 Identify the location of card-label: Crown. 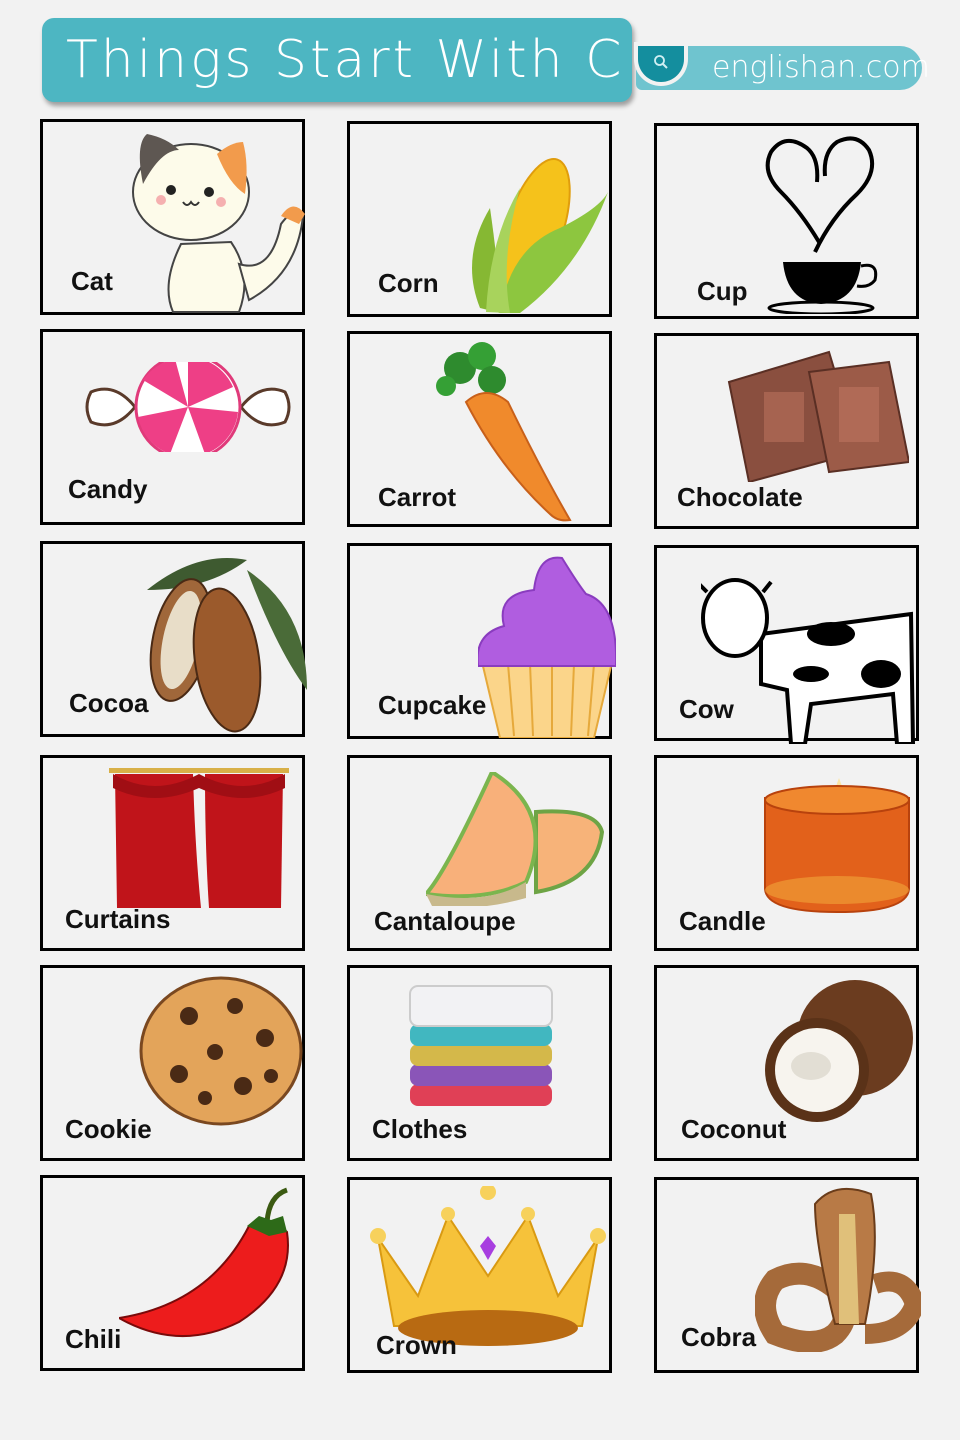
(416, 1345).